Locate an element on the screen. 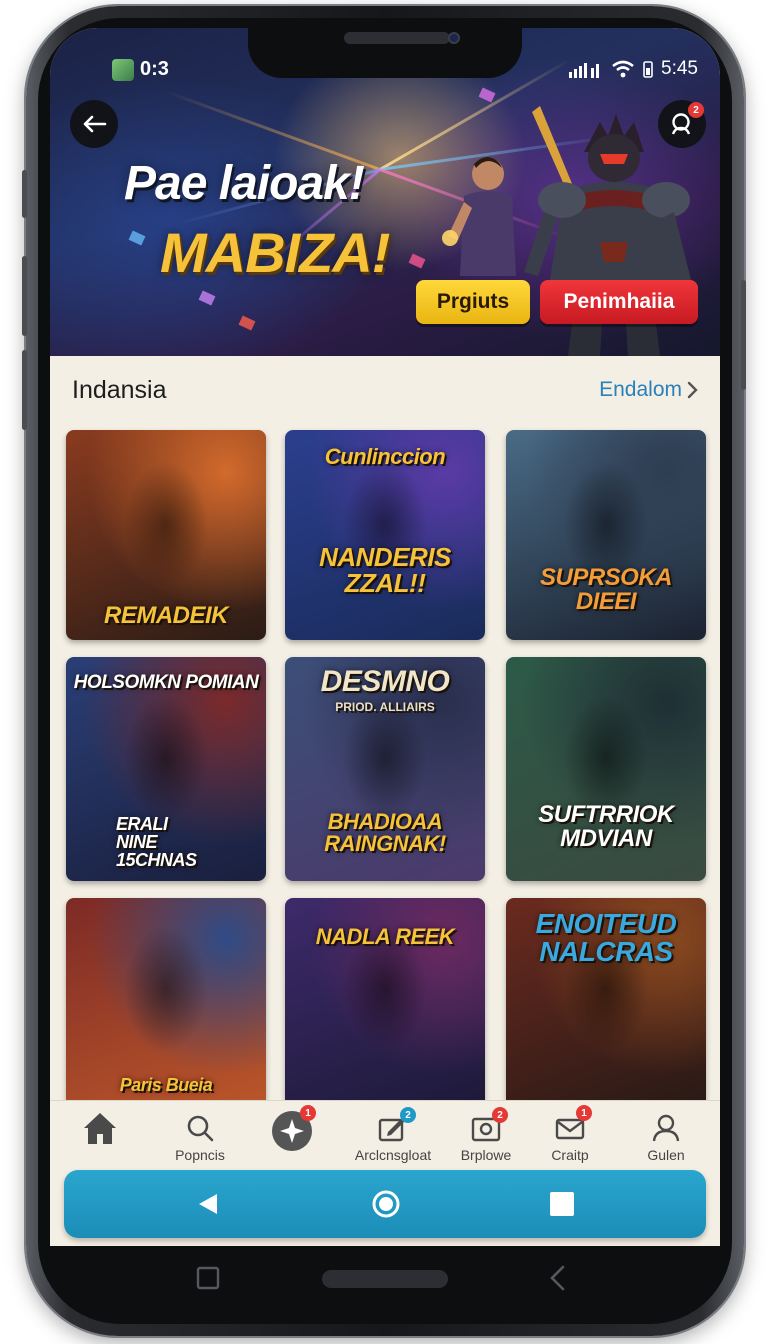  status-time-right: 5:45 is located at coordinates (679, 68).